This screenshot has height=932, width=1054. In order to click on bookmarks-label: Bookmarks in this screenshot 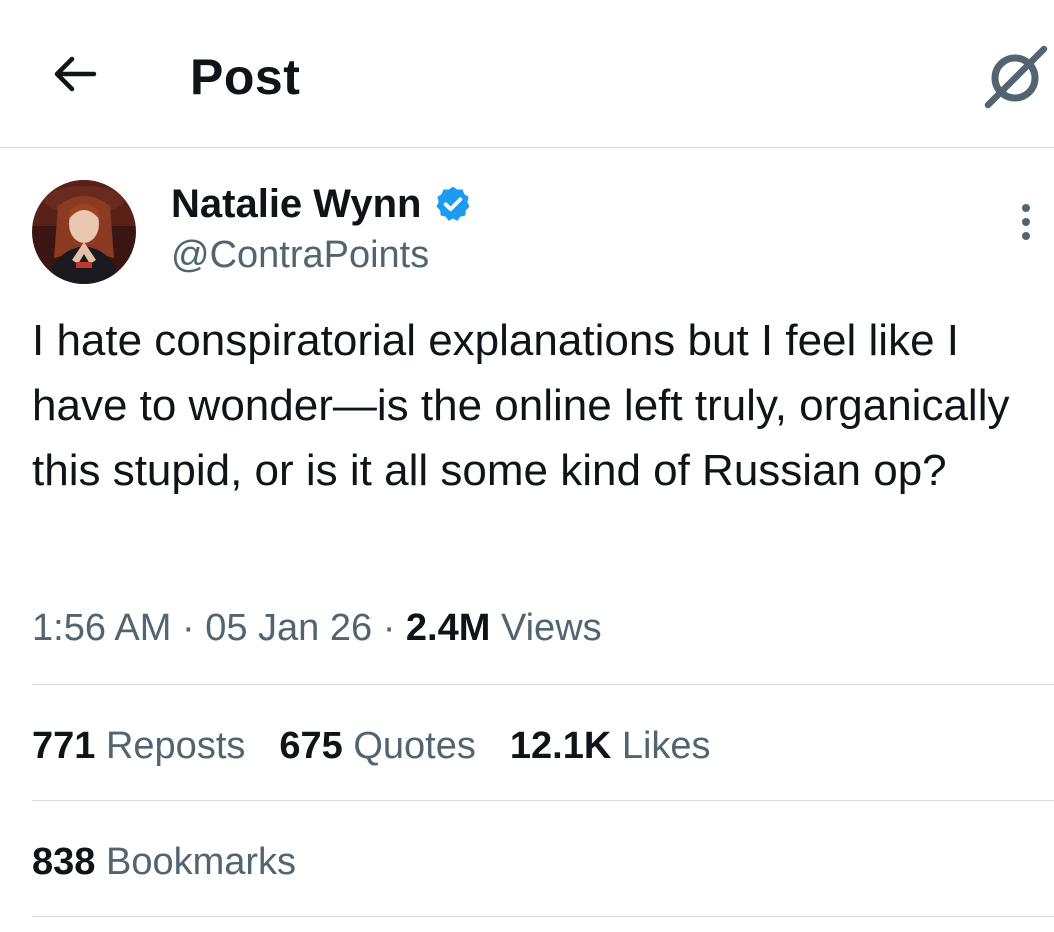, I will do `click(201, 861)`.